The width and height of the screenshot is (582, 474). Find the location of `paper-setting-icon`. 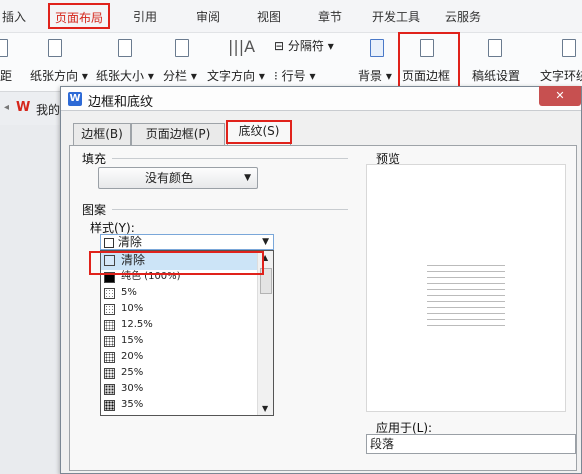

paper-setting-icon is located at coordinates (495, 48).